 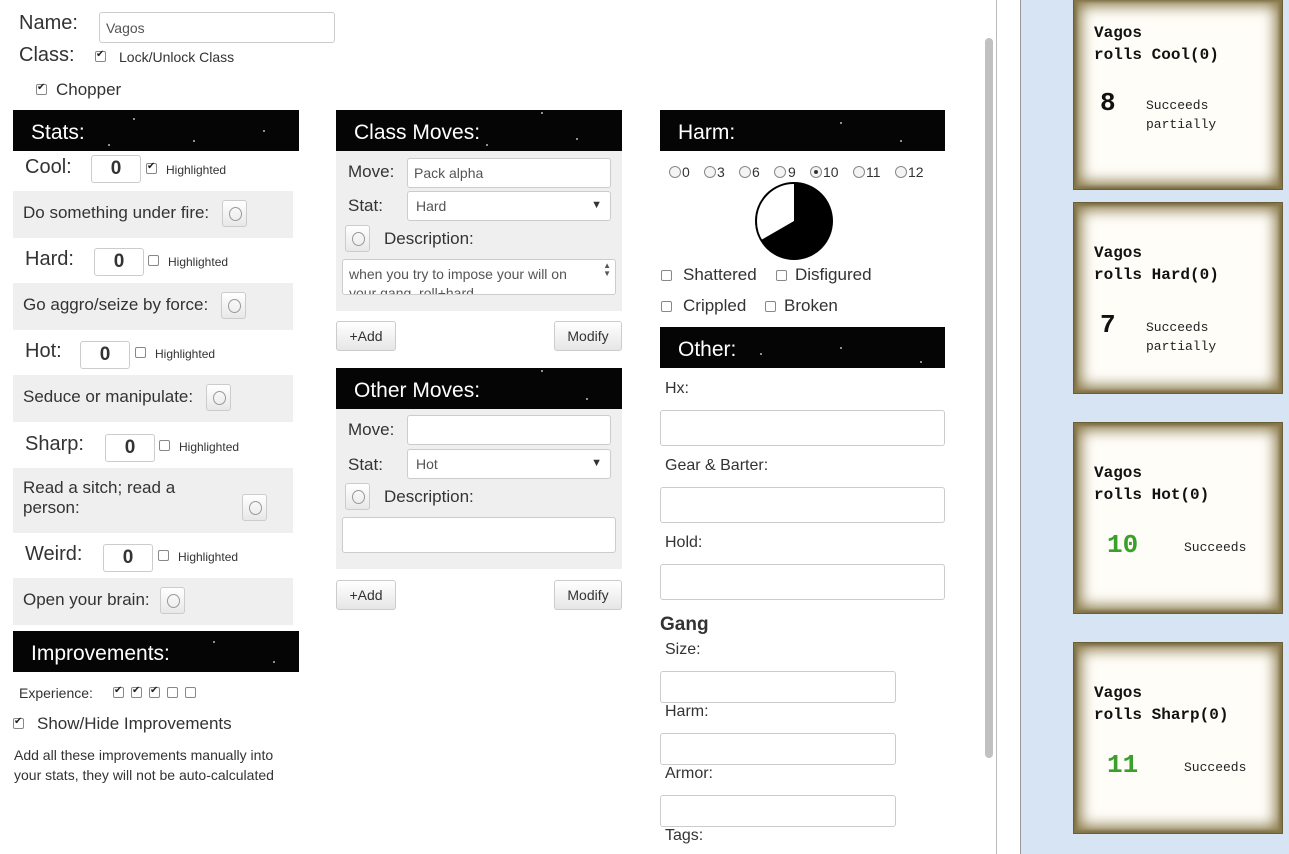 What do you see at coordinates (365, 464) in the screenshot?
I see `other-stat-label: Stat:` at bounding box center [365, 464].